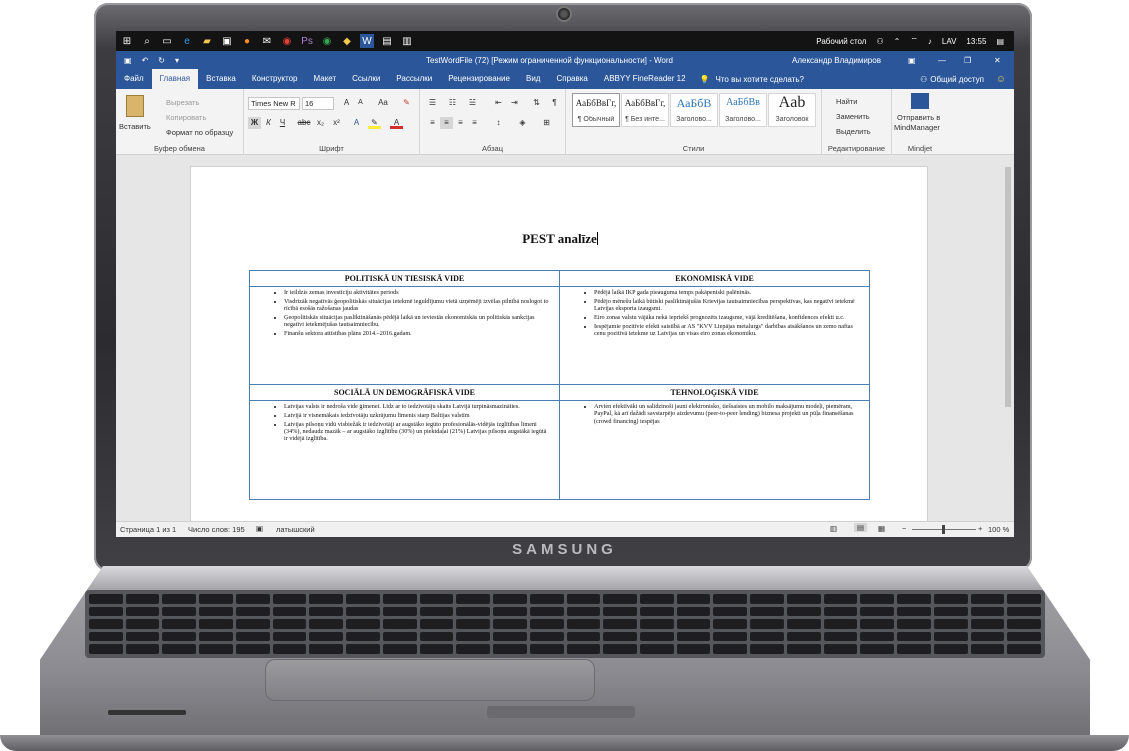 The height and width of the screenshot is (751, 1129). What do you see at coordinates (571, 79) in the screenshot?
I see `tab-help: Справка` at bounding box center [571, 79].